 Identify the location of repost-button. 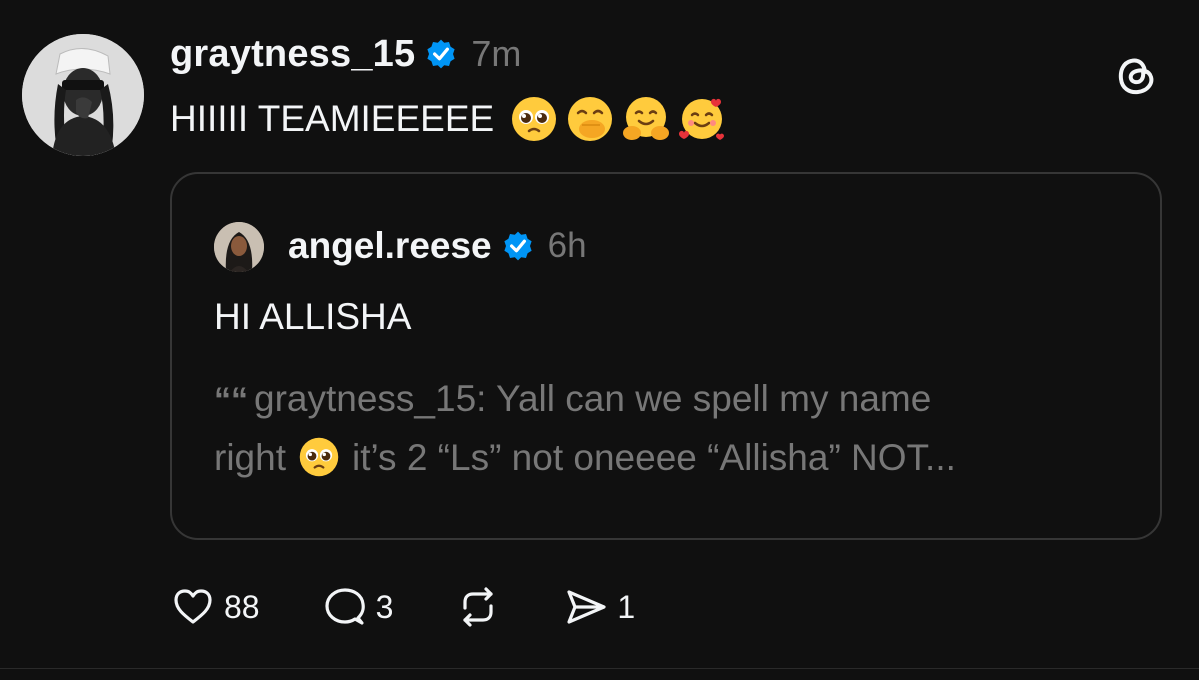
(478, 607).